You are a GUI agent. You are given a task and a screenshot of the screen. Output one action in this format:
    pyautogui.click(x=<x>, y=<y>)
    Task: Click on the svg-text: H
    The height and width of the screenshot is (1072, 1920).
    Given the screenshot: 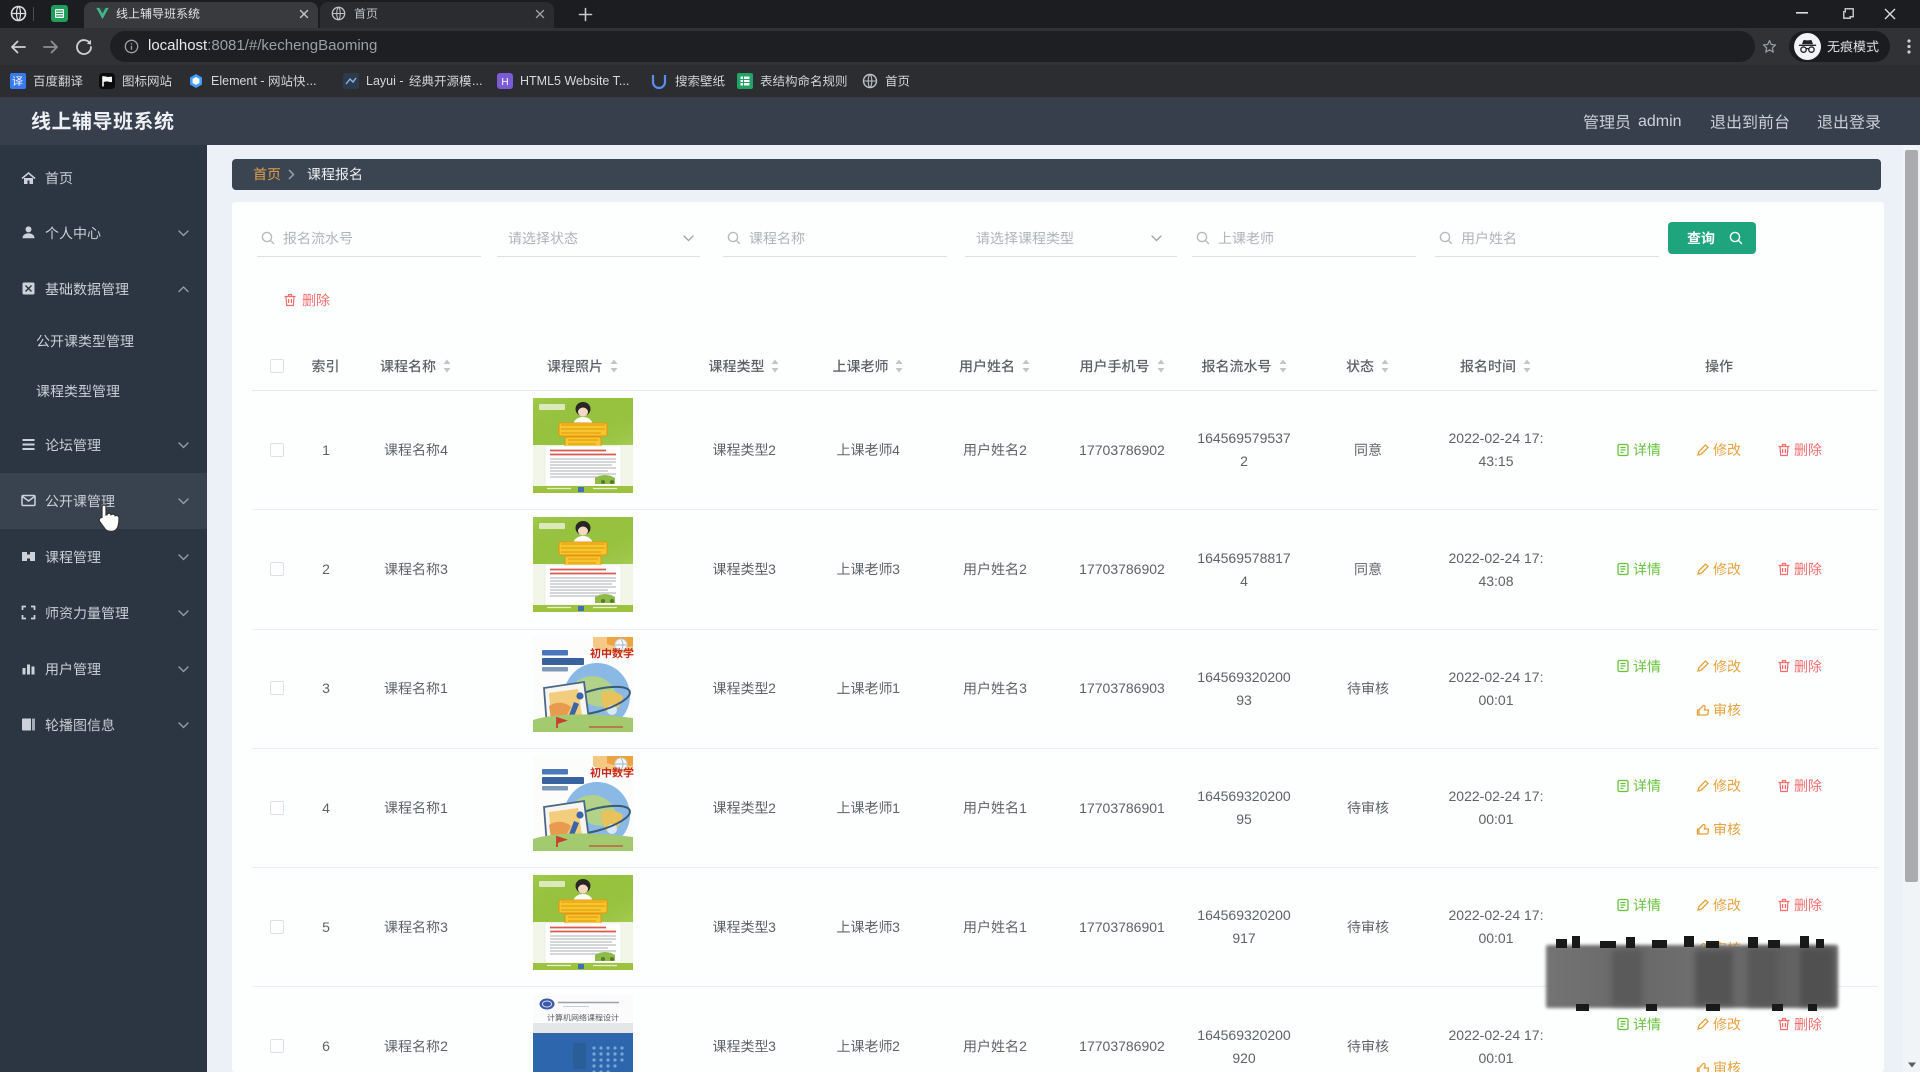 What is the action you would take?
    pyautogui.click(x=504, y=82)
    